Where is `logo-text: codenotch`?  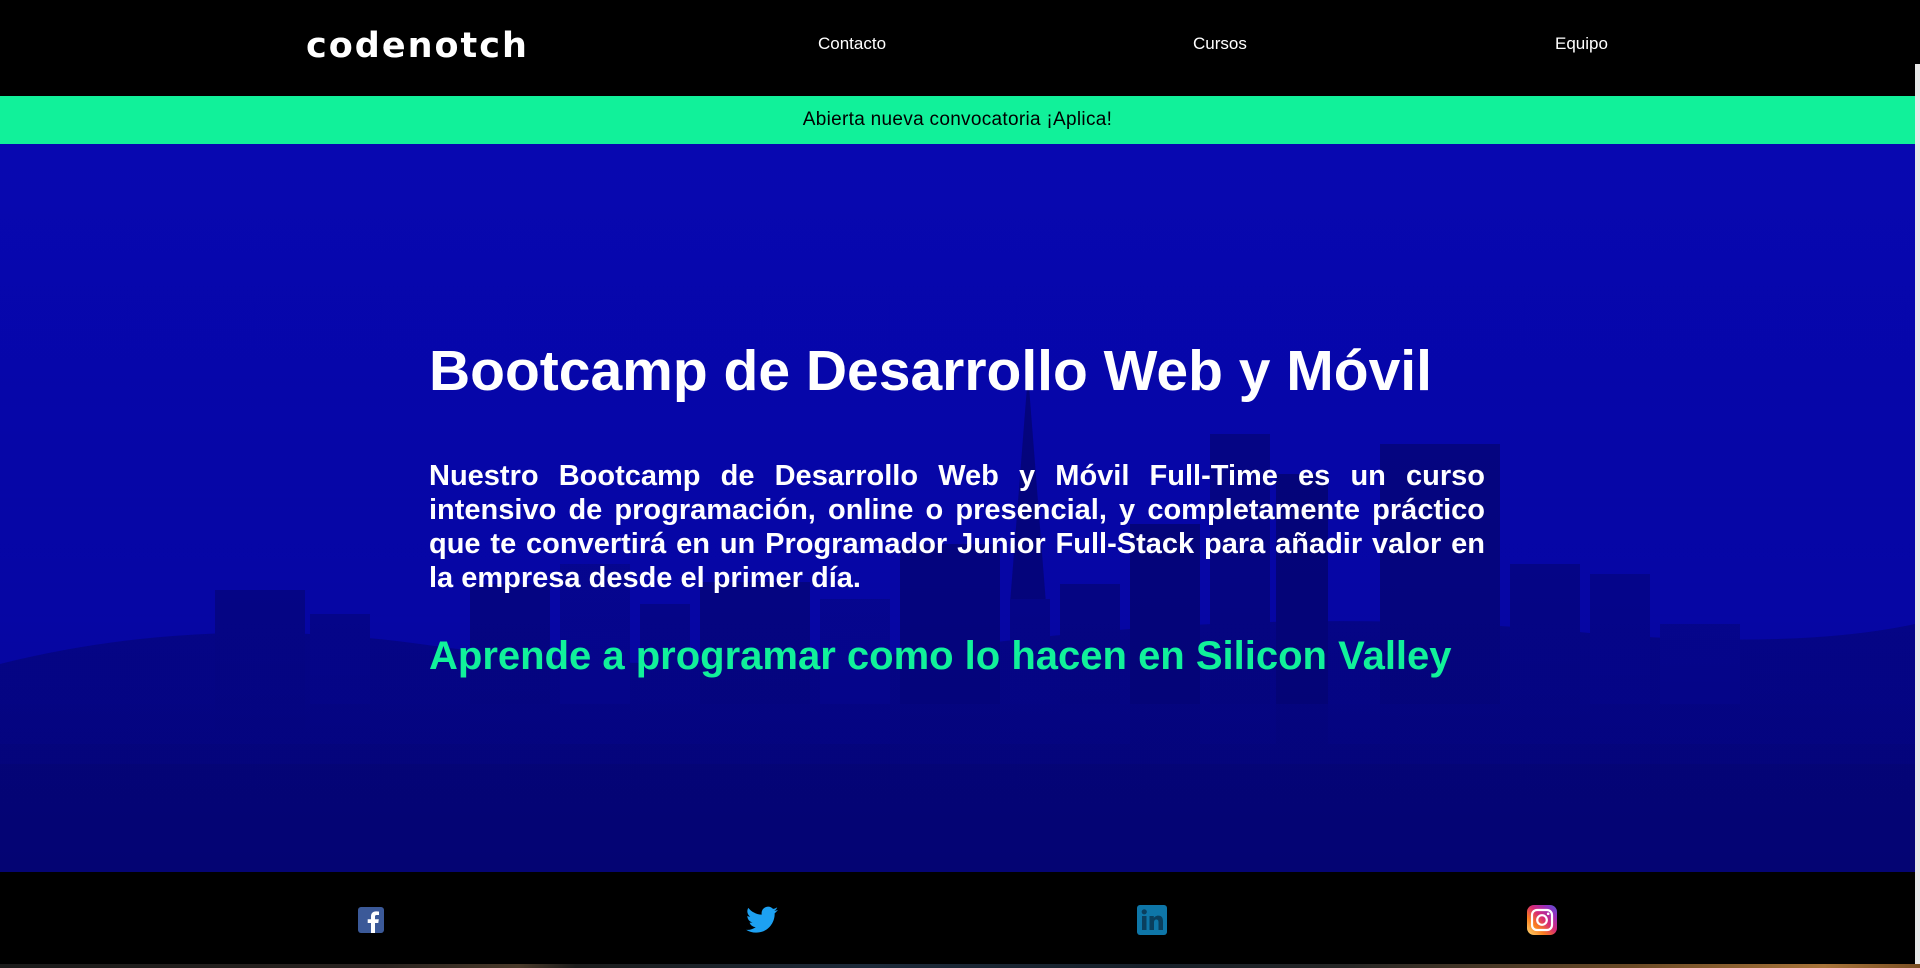
logo-text: codenotch is located at coordinates (417, 46).